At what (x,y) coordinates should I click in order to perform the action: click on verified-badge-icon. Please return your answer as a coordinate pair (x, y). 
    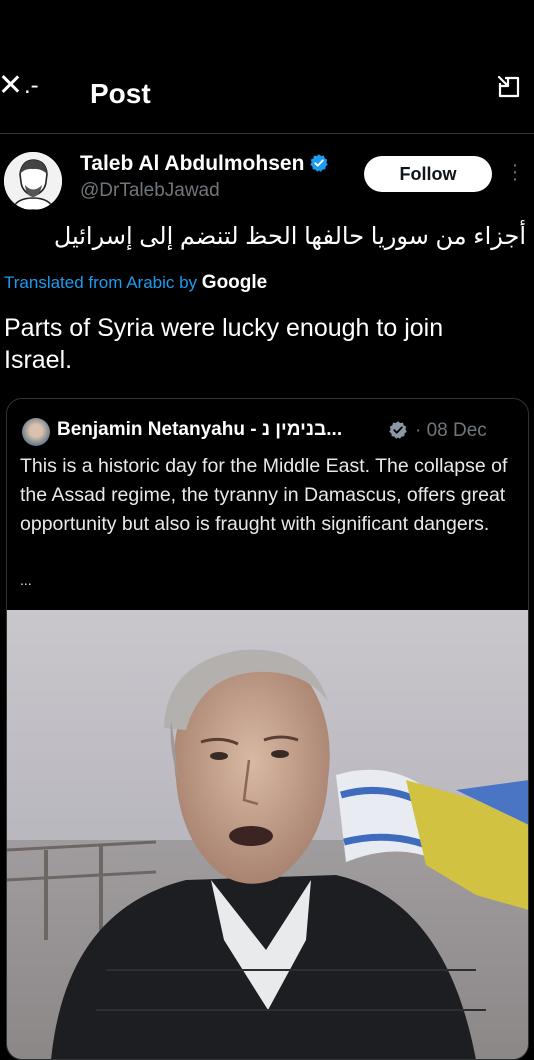
    Looking at the image, I should click on (319, 163).